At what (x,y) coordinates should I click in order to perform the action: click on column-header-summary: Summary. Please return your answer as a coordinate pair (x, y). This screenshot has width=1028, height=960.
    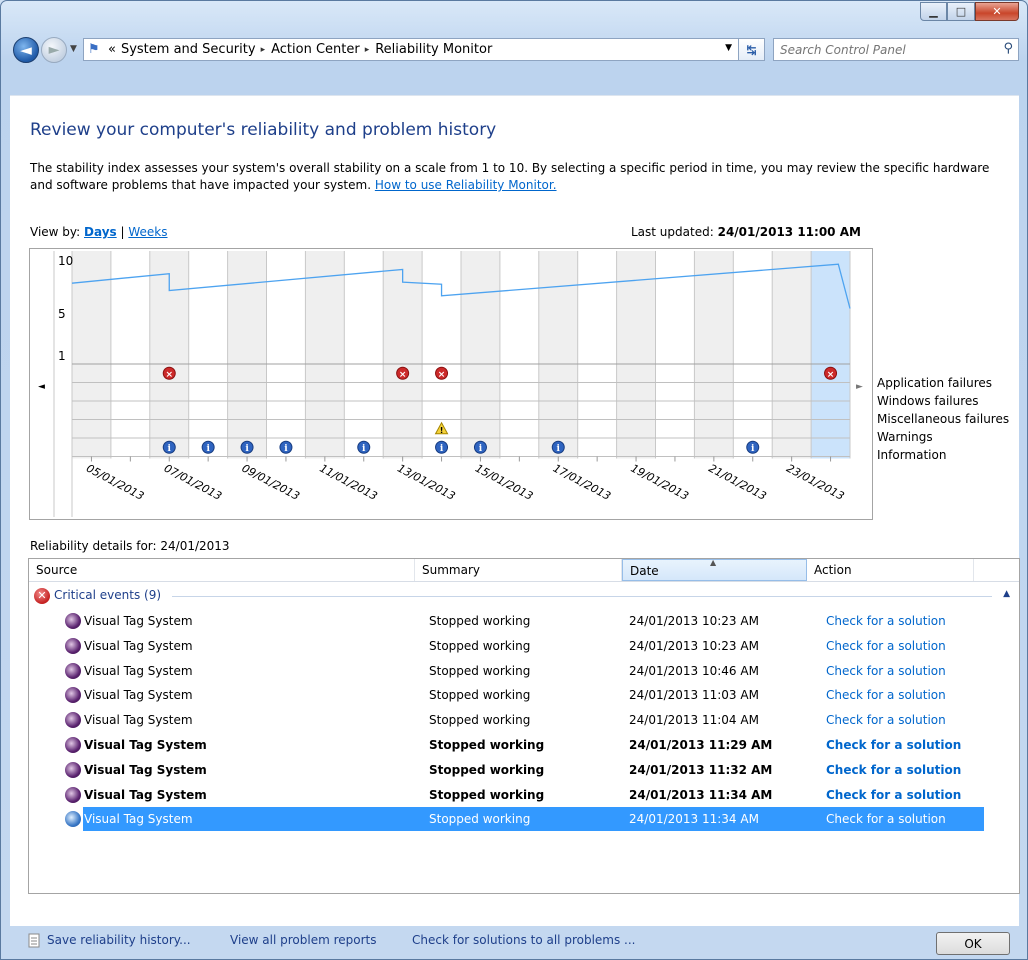
    Looking at the image, I should click on (518, 570).